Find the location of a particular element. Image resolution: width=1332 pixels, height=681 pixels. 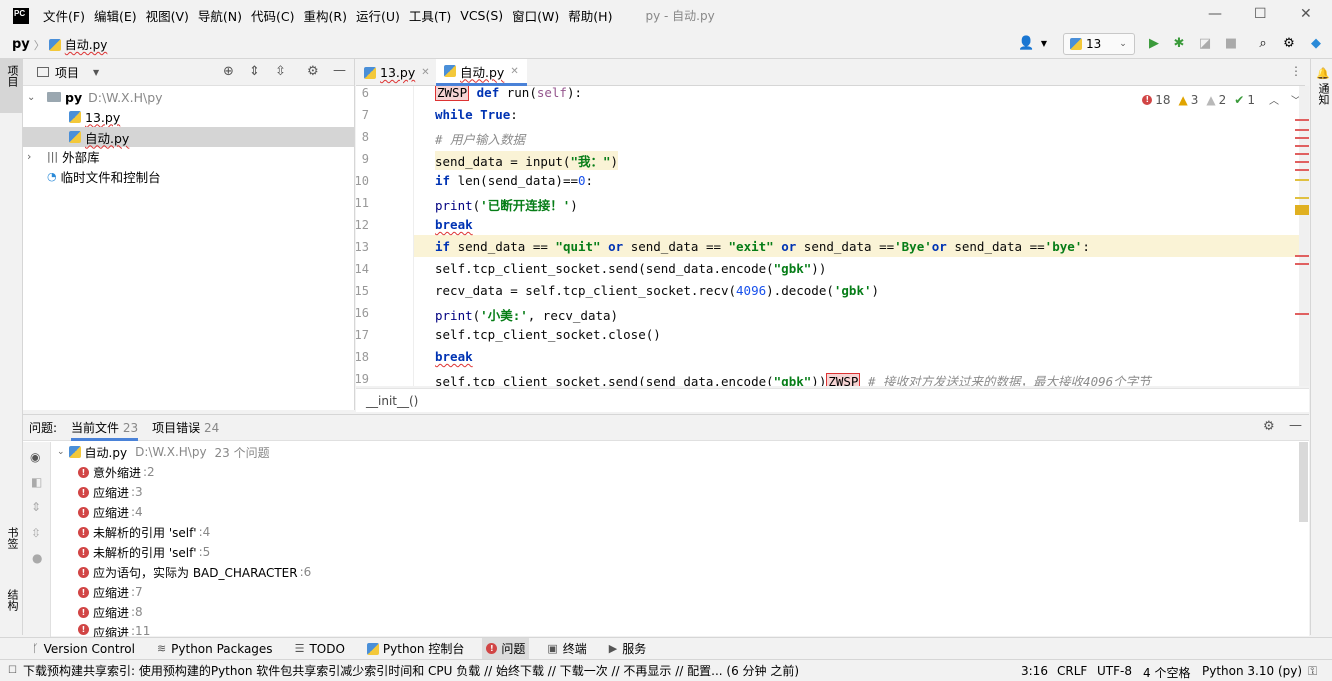

menu-file: 文件(F) is located at coordinates (64, 15).